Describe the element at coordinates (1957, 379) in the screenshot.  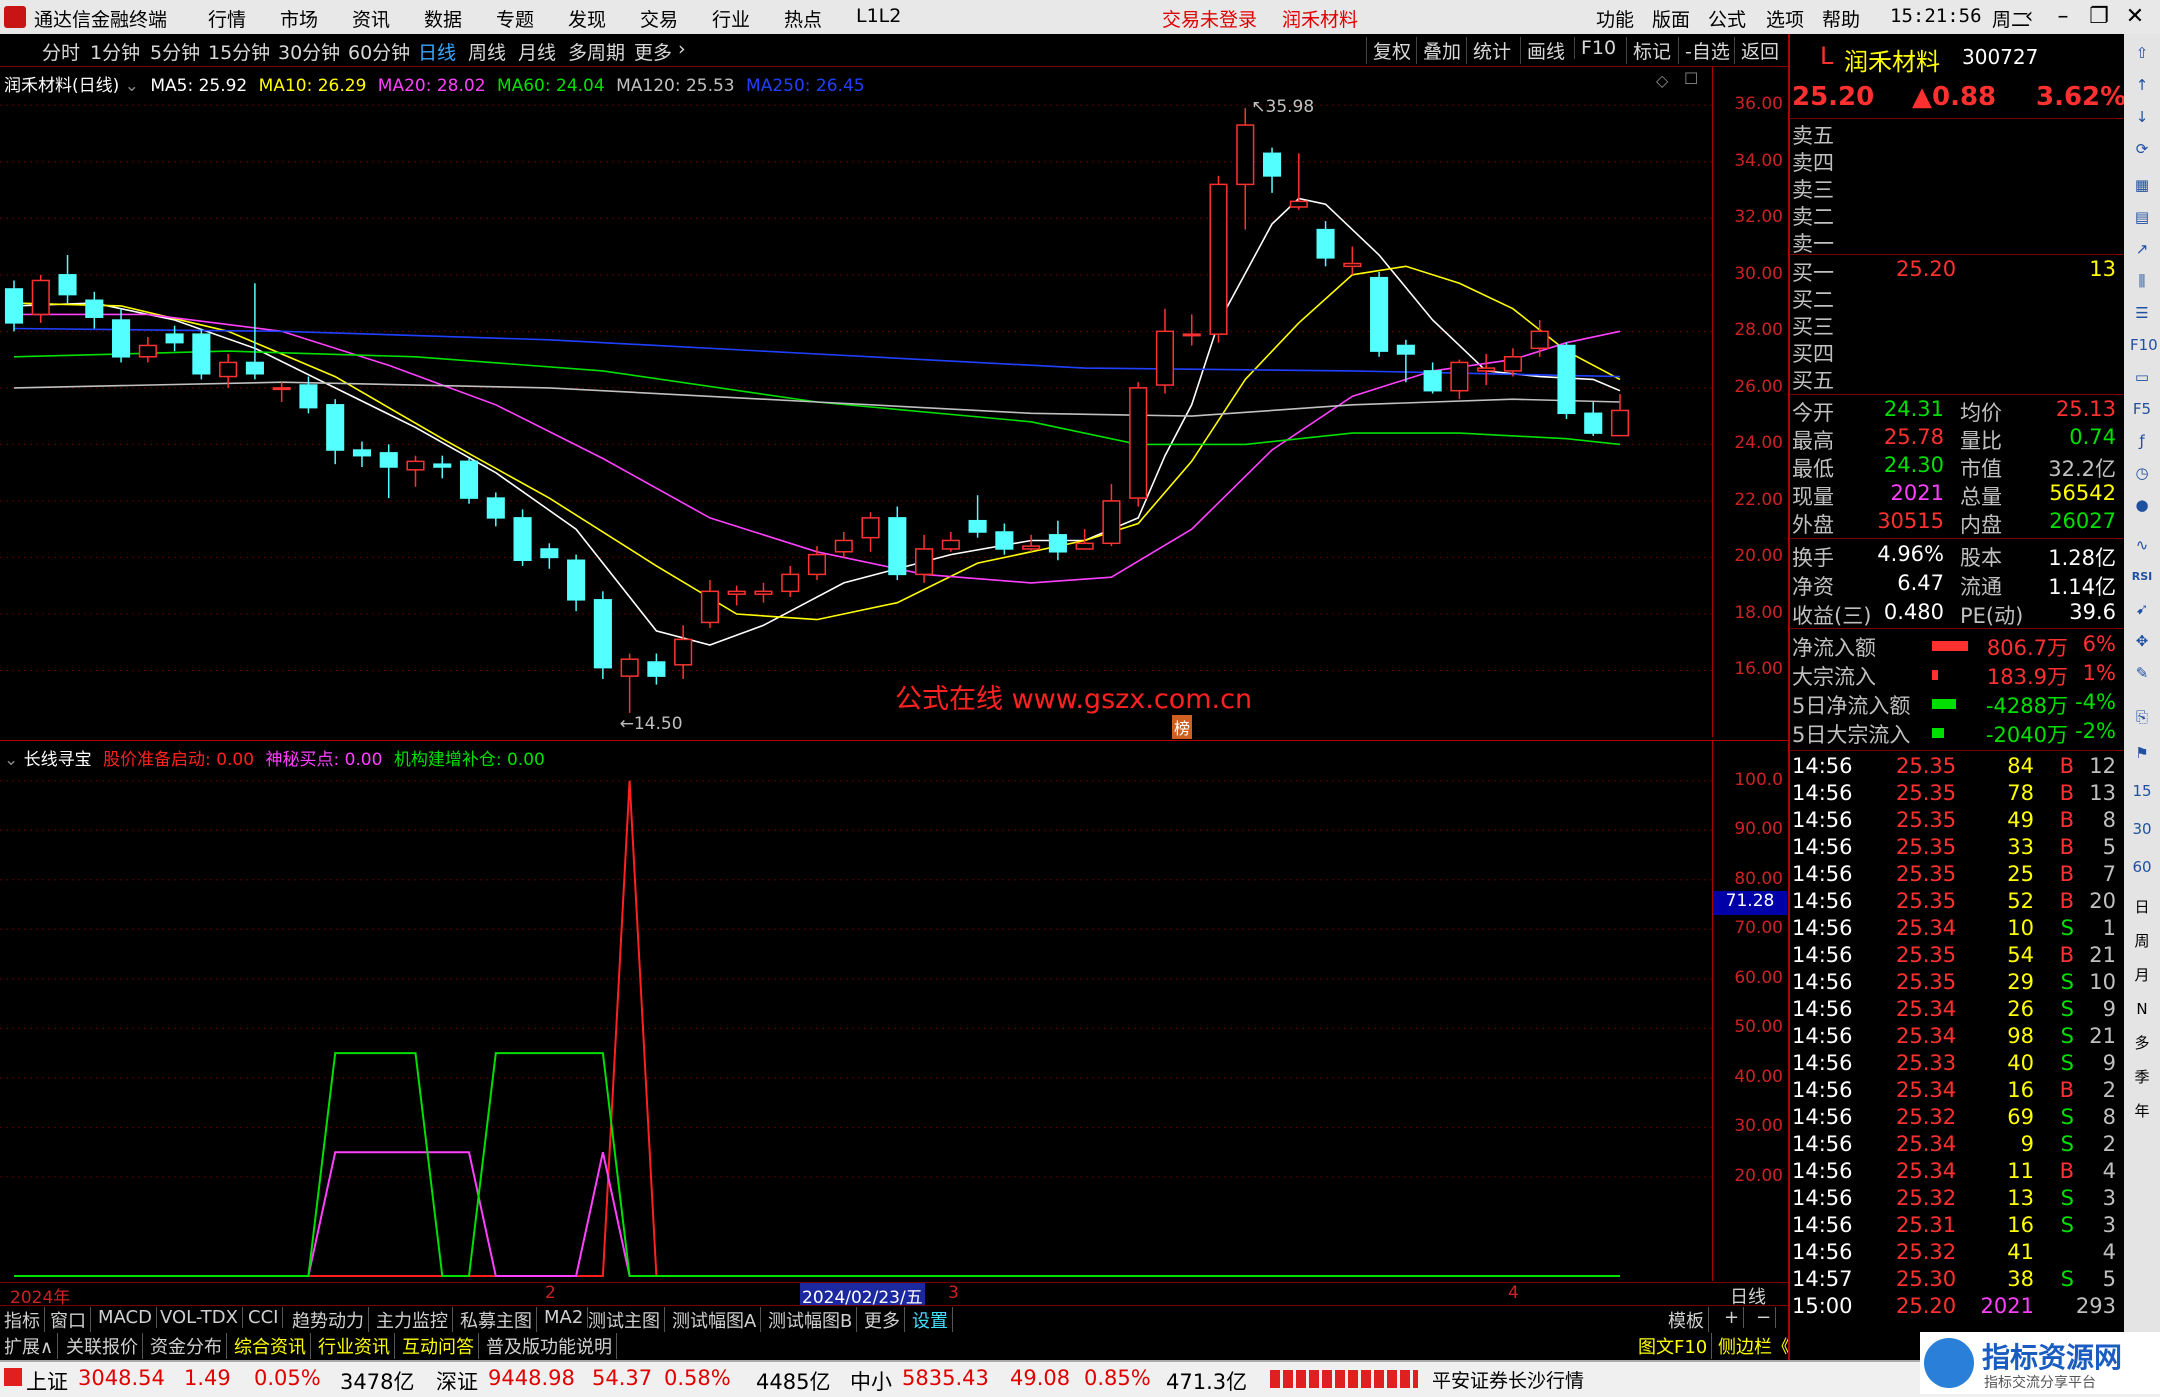
I see `buy-level-row: 买五` at that location.